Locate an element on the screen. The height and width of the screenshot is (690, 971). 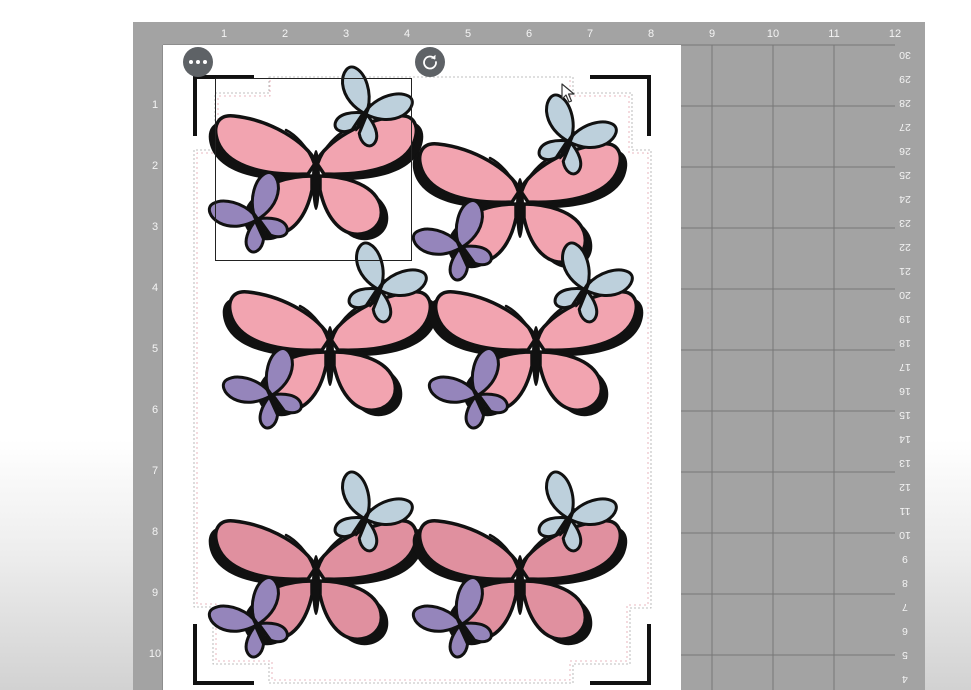
rotate-button is located at coordinates (430, 62).